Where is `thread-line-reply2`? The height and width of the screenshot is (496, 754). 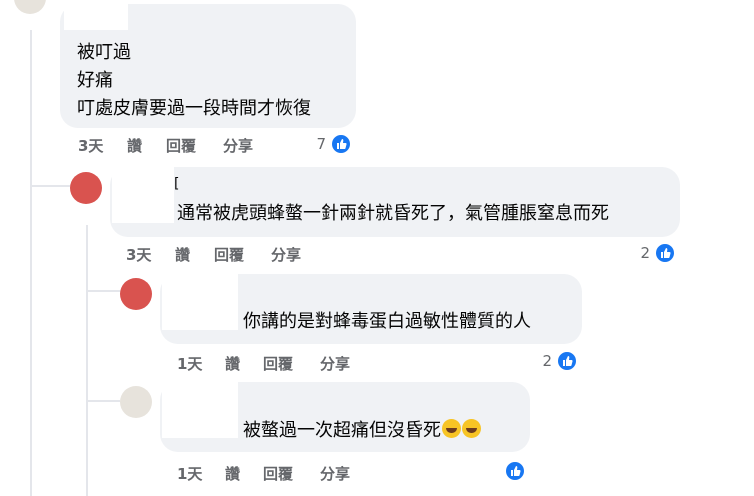 thread-line-reply2 is located at coordinates (103, 291).